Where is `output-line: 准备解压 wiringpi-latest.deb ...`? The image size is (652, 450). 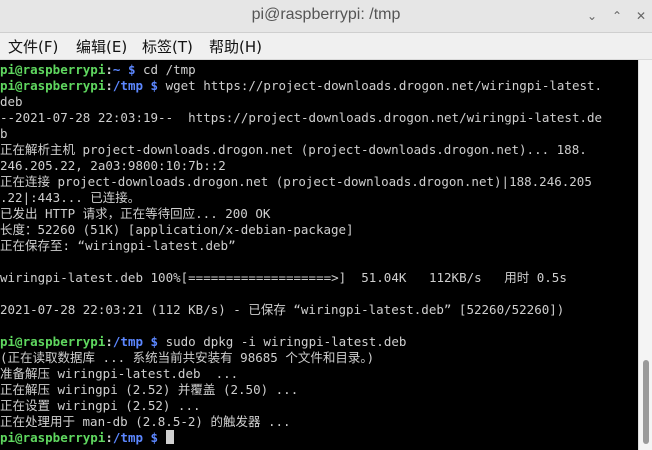 output-line: 准备解压 wiringpi-latest.deb ... is located at coordinates (119, 374).